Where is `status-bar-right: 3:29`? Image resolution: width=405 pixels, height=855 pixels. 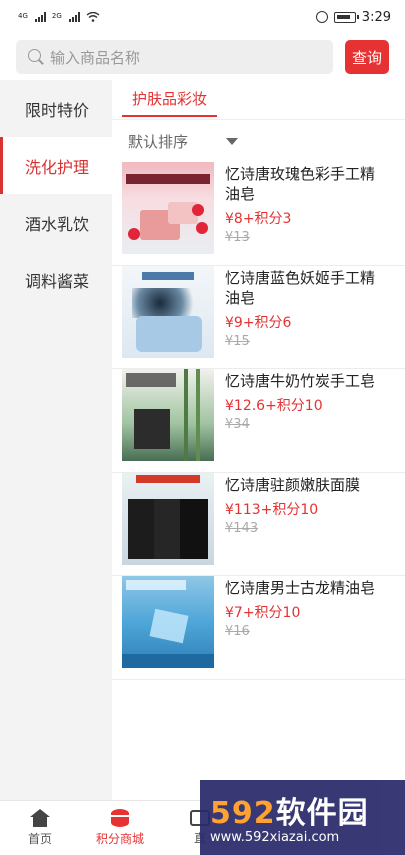
status-bar-right: 3:29 is located at coordinates (353, 17).